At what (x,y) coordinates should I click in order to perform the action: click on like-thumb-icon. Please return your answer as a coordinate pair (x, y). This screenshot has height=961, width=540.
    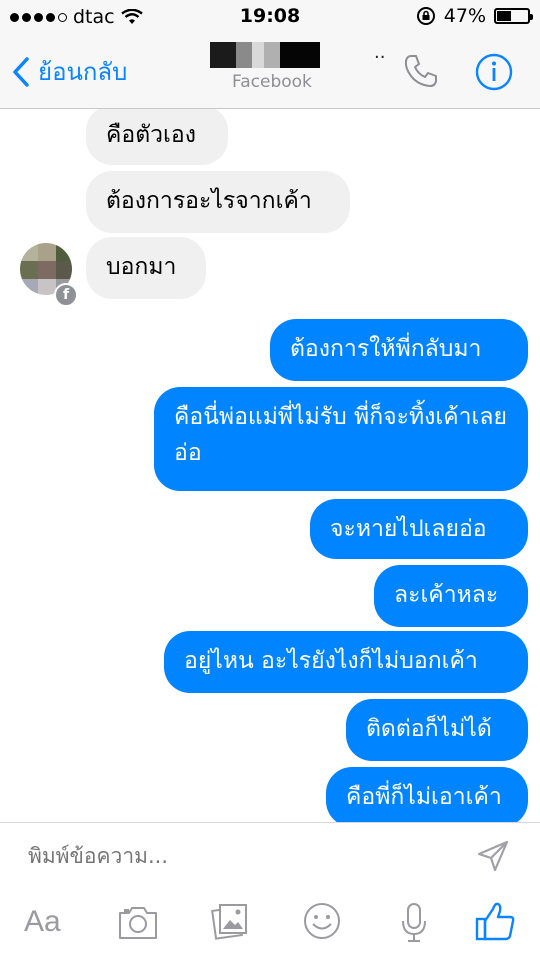
    Looking at the image, I should click on (495, 921).